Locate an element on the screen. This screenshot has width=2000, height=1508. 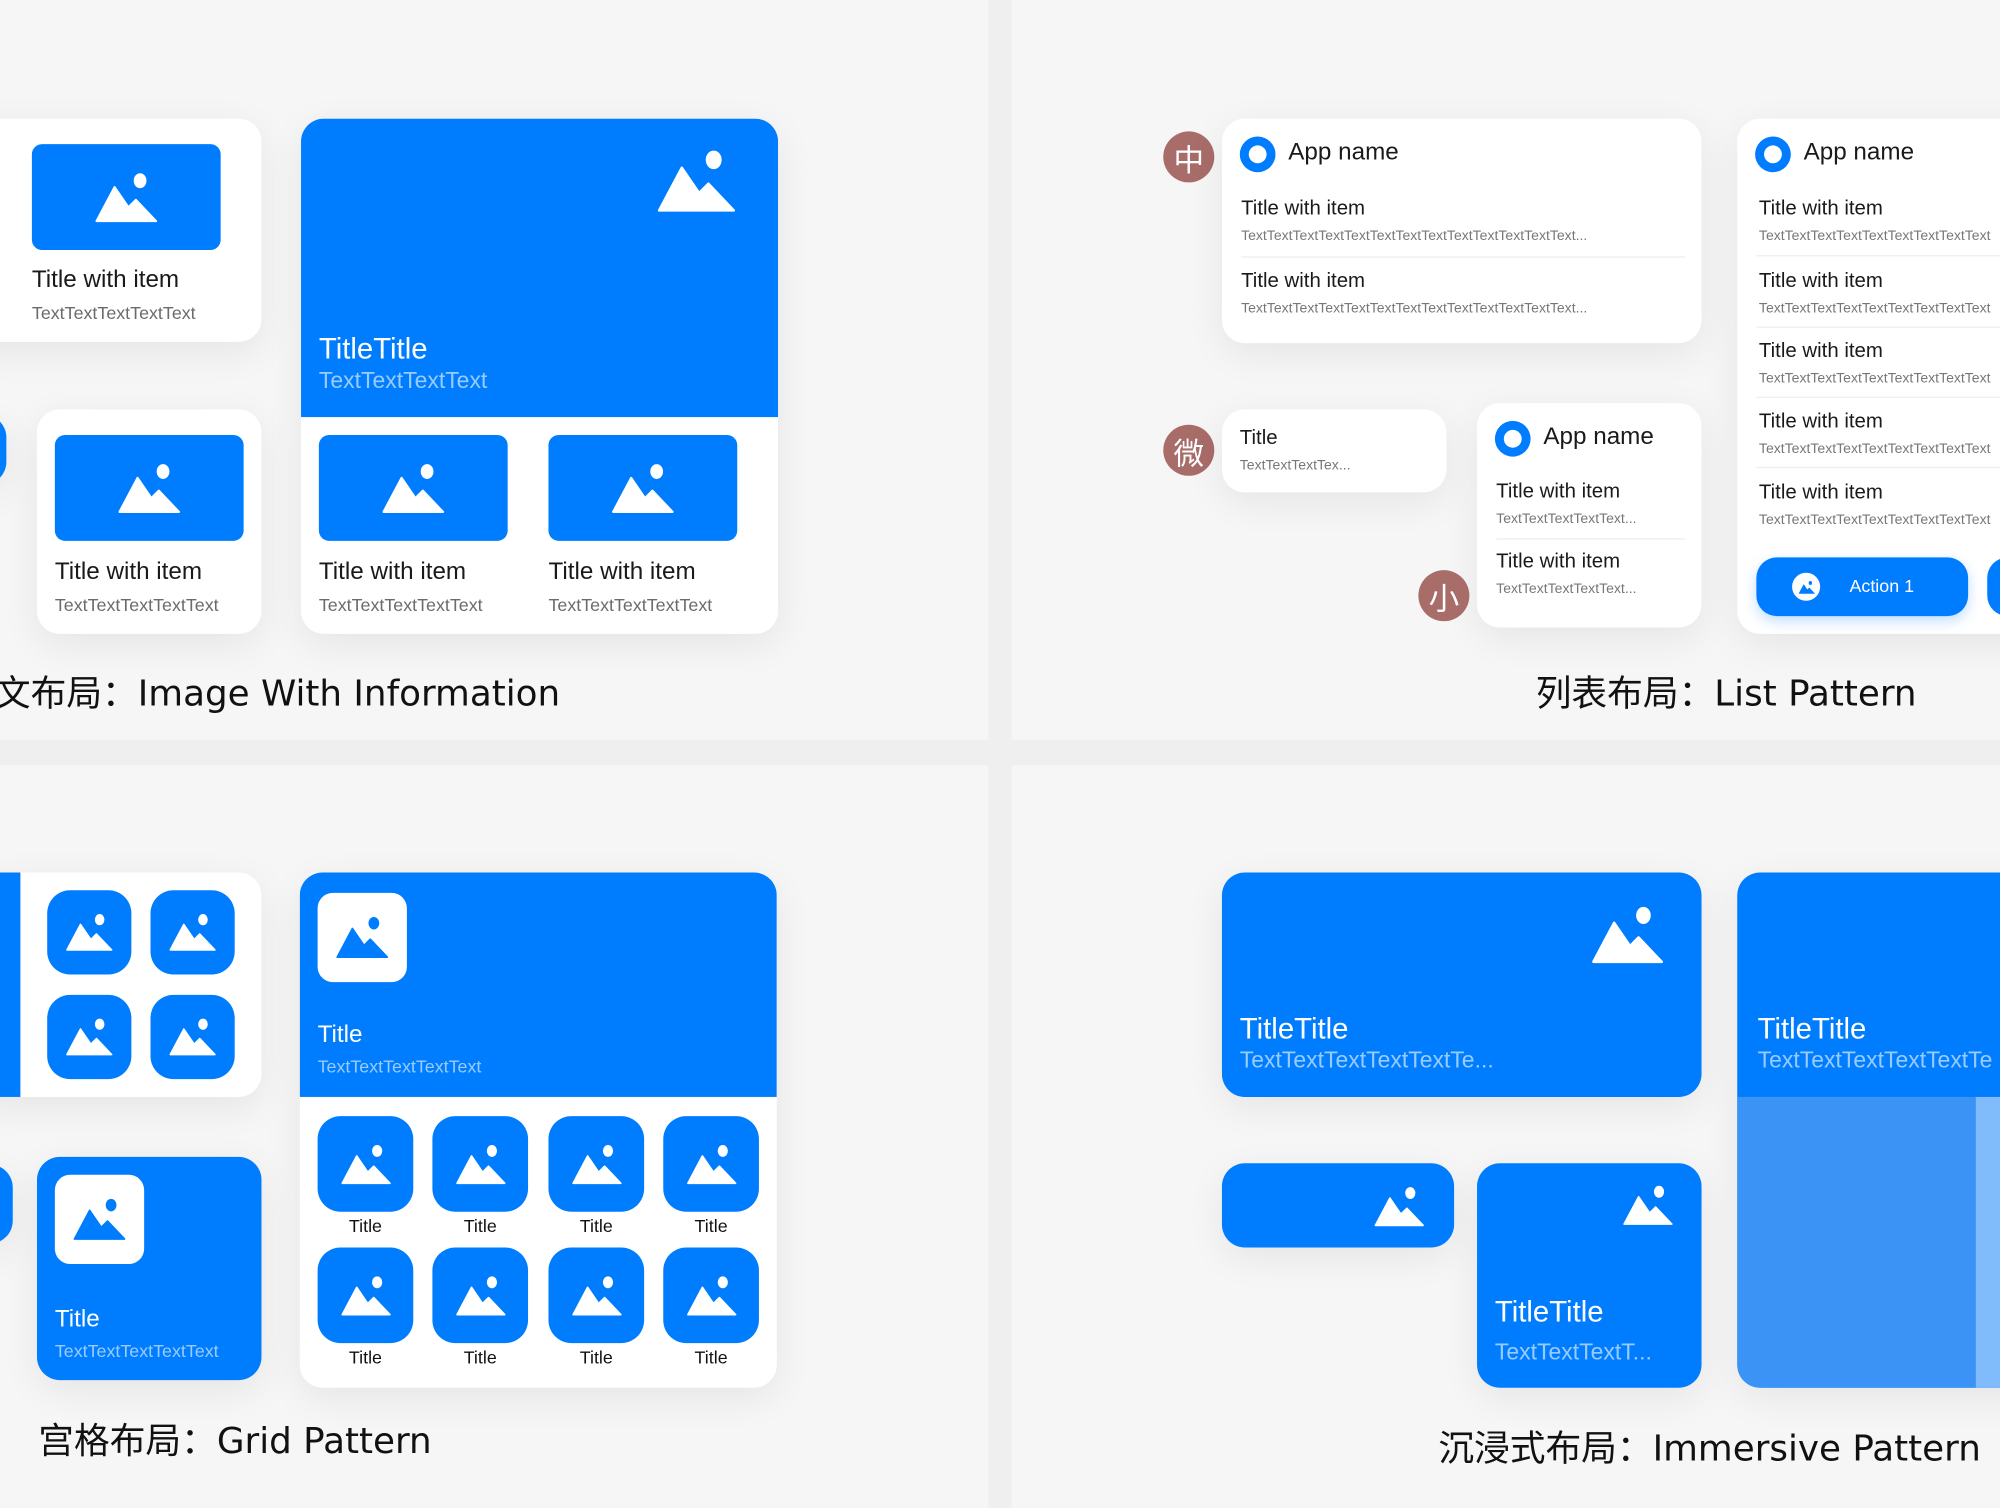
action-icon is located at coordinates (1806, 586).